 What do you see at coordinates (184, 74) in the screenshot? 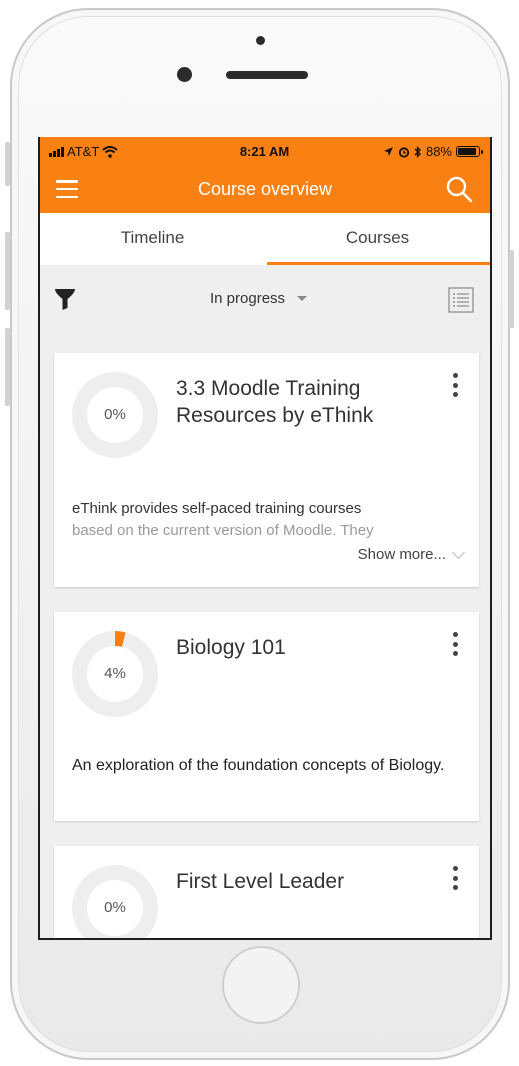
I see `front-camera` at bounding box center [184, 74].